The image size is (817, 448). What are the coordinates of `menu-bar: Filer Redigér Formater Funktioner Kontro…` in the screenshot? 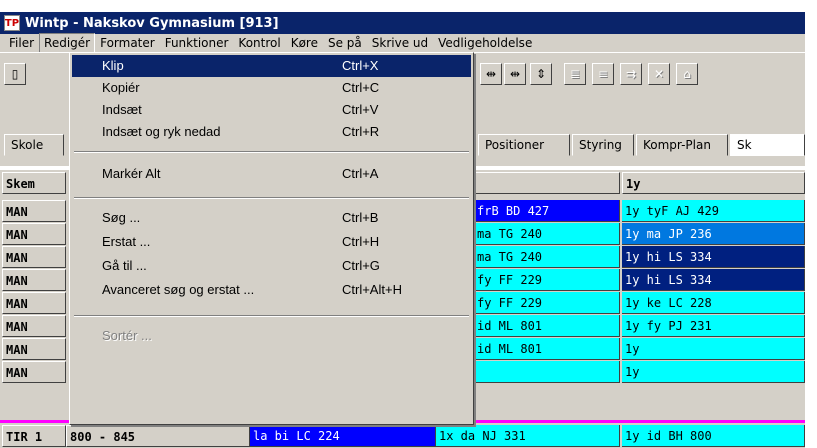 It's located at (408, 43).